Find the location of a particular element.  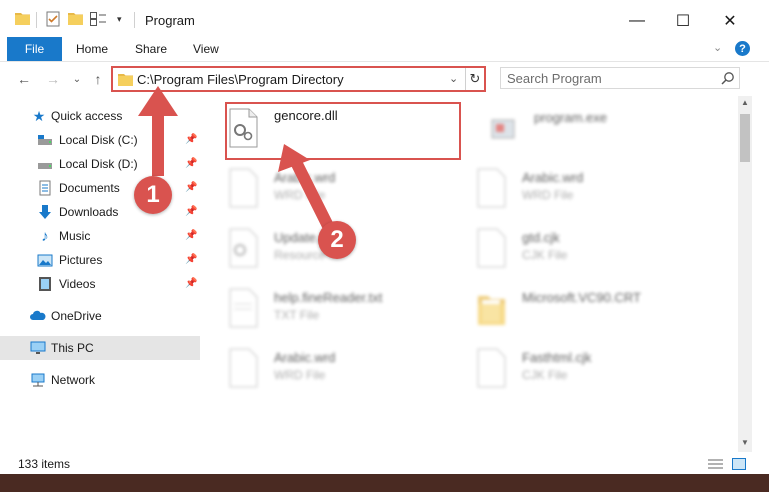

ribbon-tabs: File Home Share View ⌄ ? is located at coordinates (384, 49).